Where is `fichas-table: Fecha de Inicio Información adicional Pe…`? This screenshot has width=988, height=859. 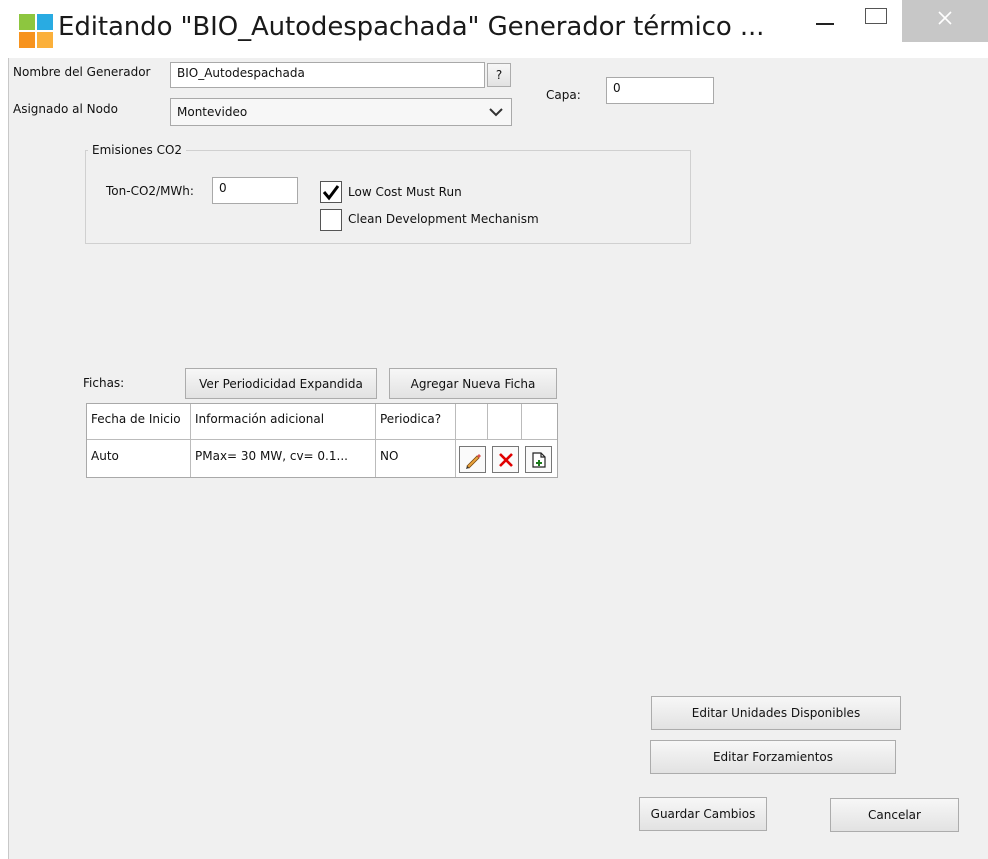 fichas-table: Fecha de Inicio Información adicional Pe… is located at coordinates (322, 440).